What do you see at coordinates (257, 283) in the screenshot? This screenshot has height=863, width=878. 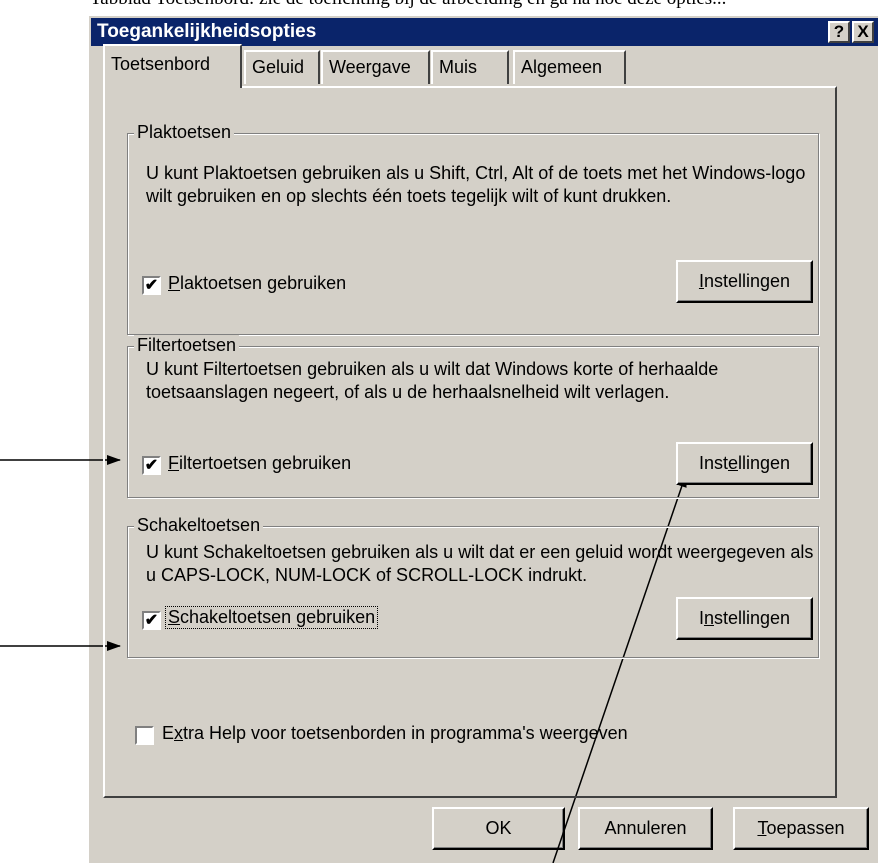 I see `plaktoetsen-label: Plaktoetsen gebruiken` at bounding box center [257, 283].